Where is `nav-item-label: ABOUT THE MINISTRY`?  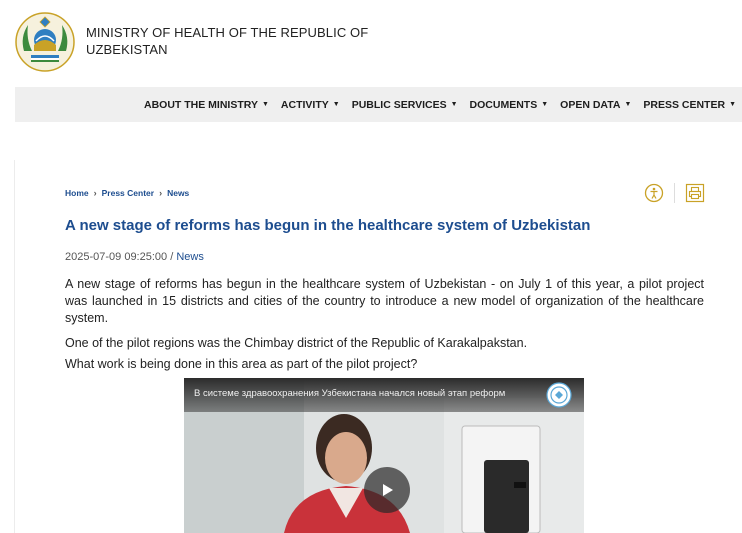
nav-item-label: ABOUT THE MINISTRY is located at coordinates (201, 104).